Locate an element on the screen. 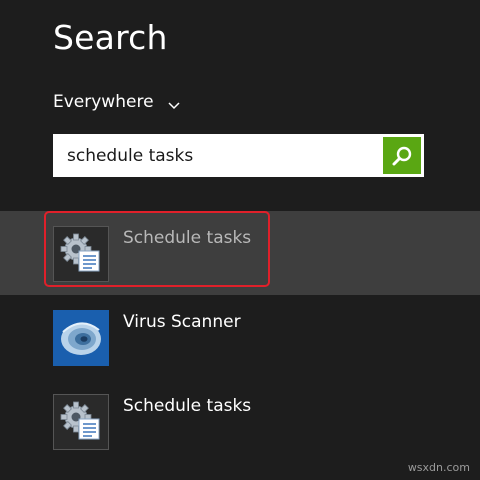 The image size is (480, 480). search-icon is located at coordinates (402, 155).